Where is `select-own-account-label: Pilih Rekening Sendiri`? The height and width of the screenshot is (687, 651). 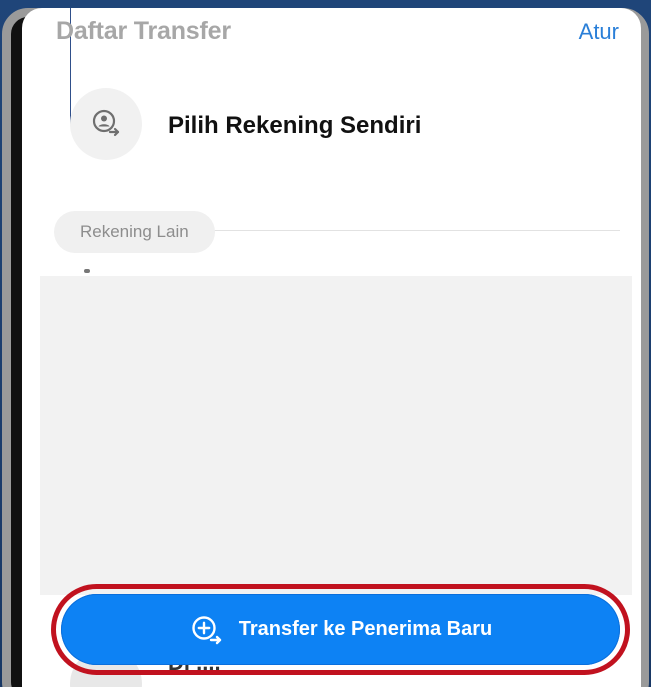 select-own-account-label: Pilih Rekening Sendiri is located at coordinates (295, 125).